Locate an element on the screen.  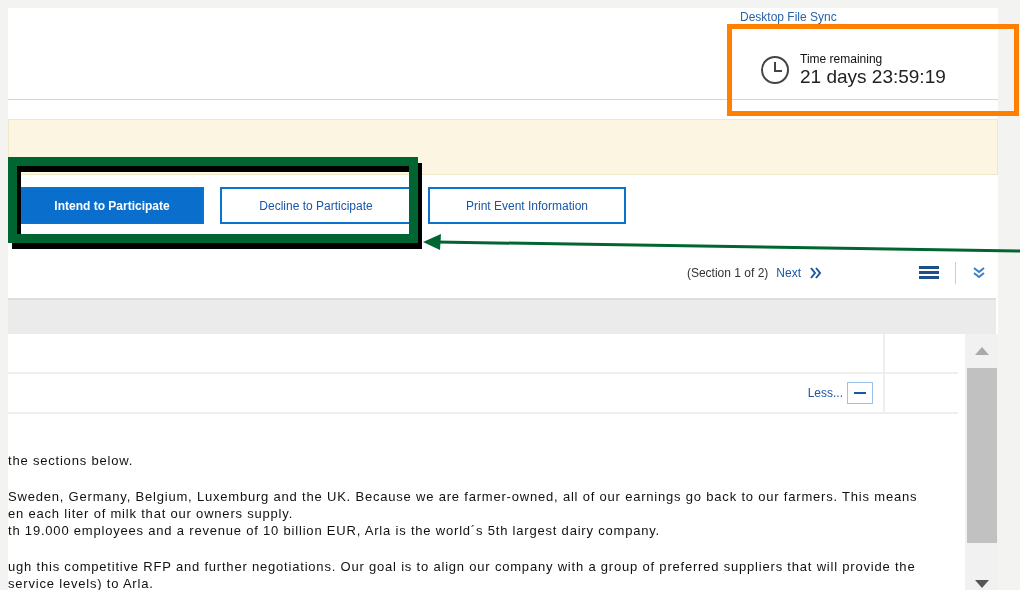
action-button: Print Event Information is located at coordinates (527, 205).